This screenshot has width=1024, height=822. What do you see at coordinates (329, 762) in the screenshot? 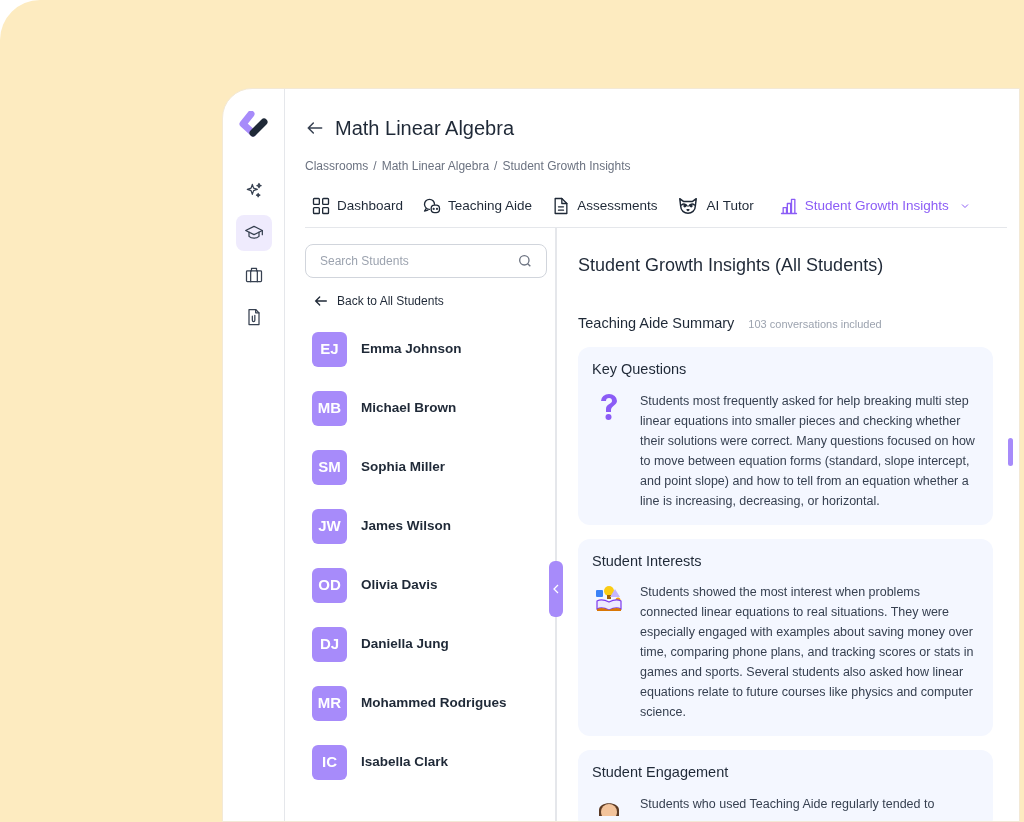
I see `student-avatar: IC` at bounding box center [329, 762].